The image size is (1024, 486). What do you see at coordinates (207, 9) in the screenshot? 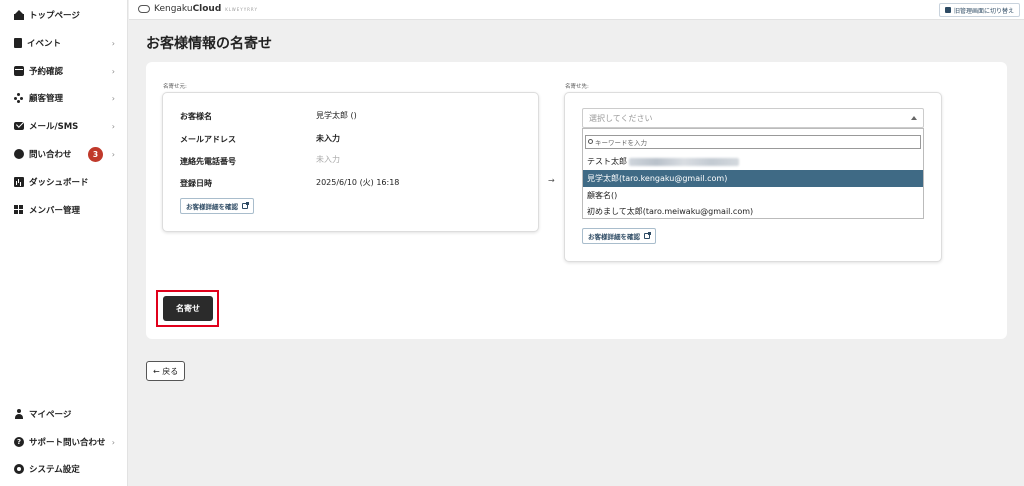
I see `logo-text-bold: Cloud` at bounding box center [207, 9].